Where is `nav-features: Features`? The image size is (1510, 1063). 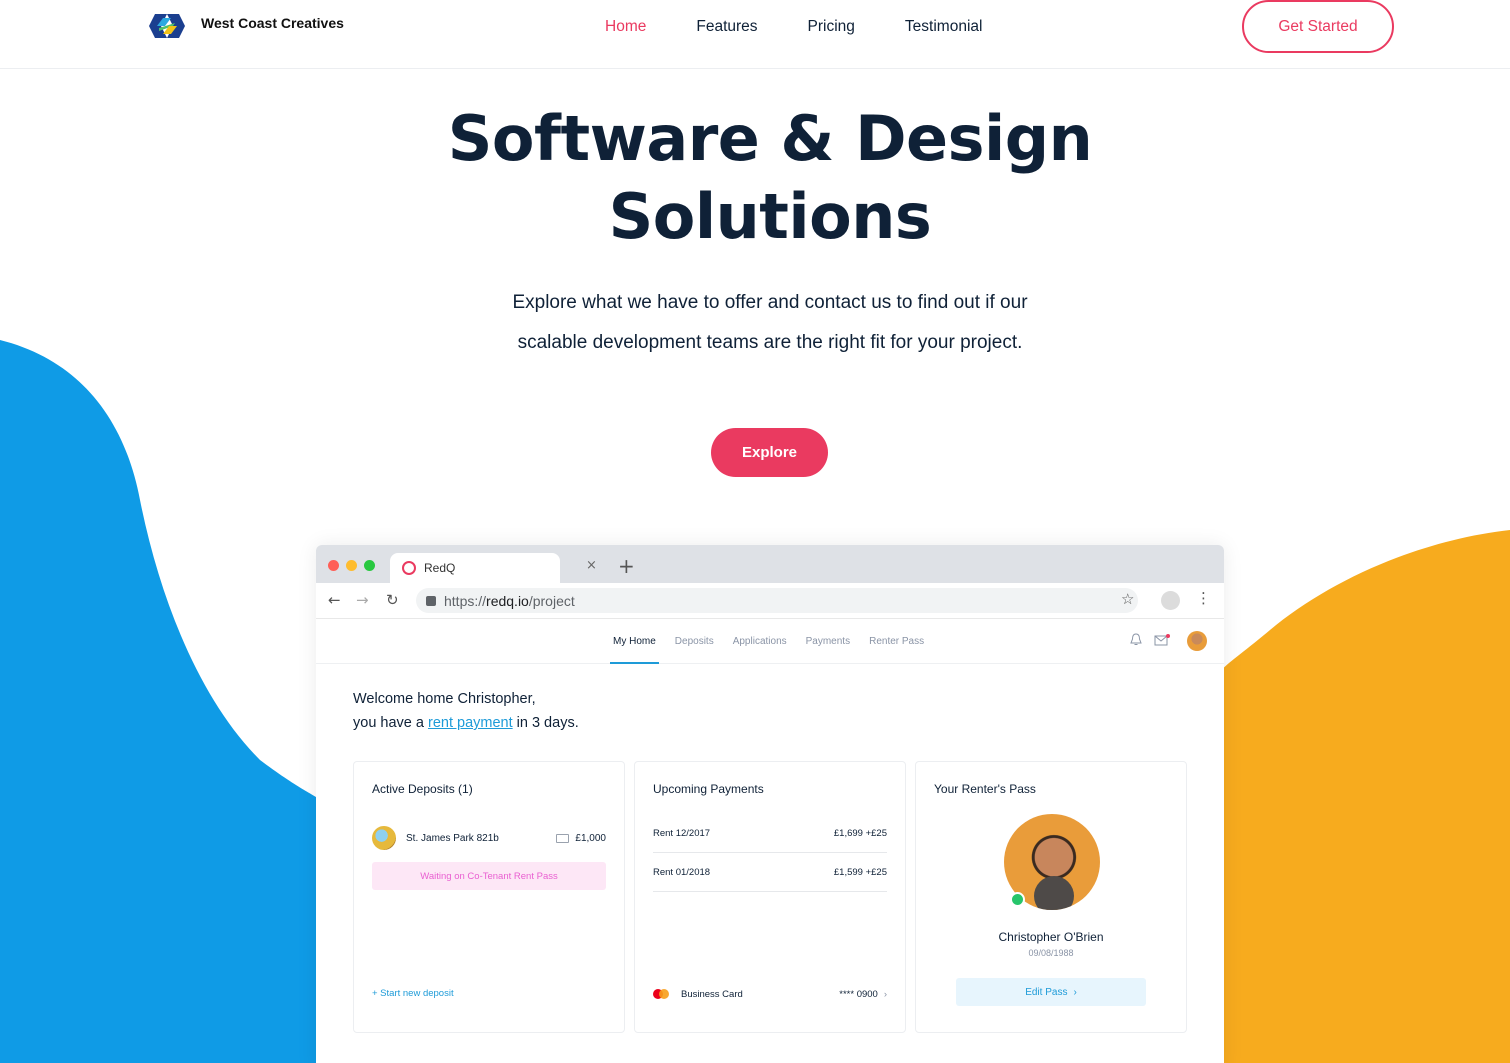
nav-features: Features is located at coordinates (726, 27).